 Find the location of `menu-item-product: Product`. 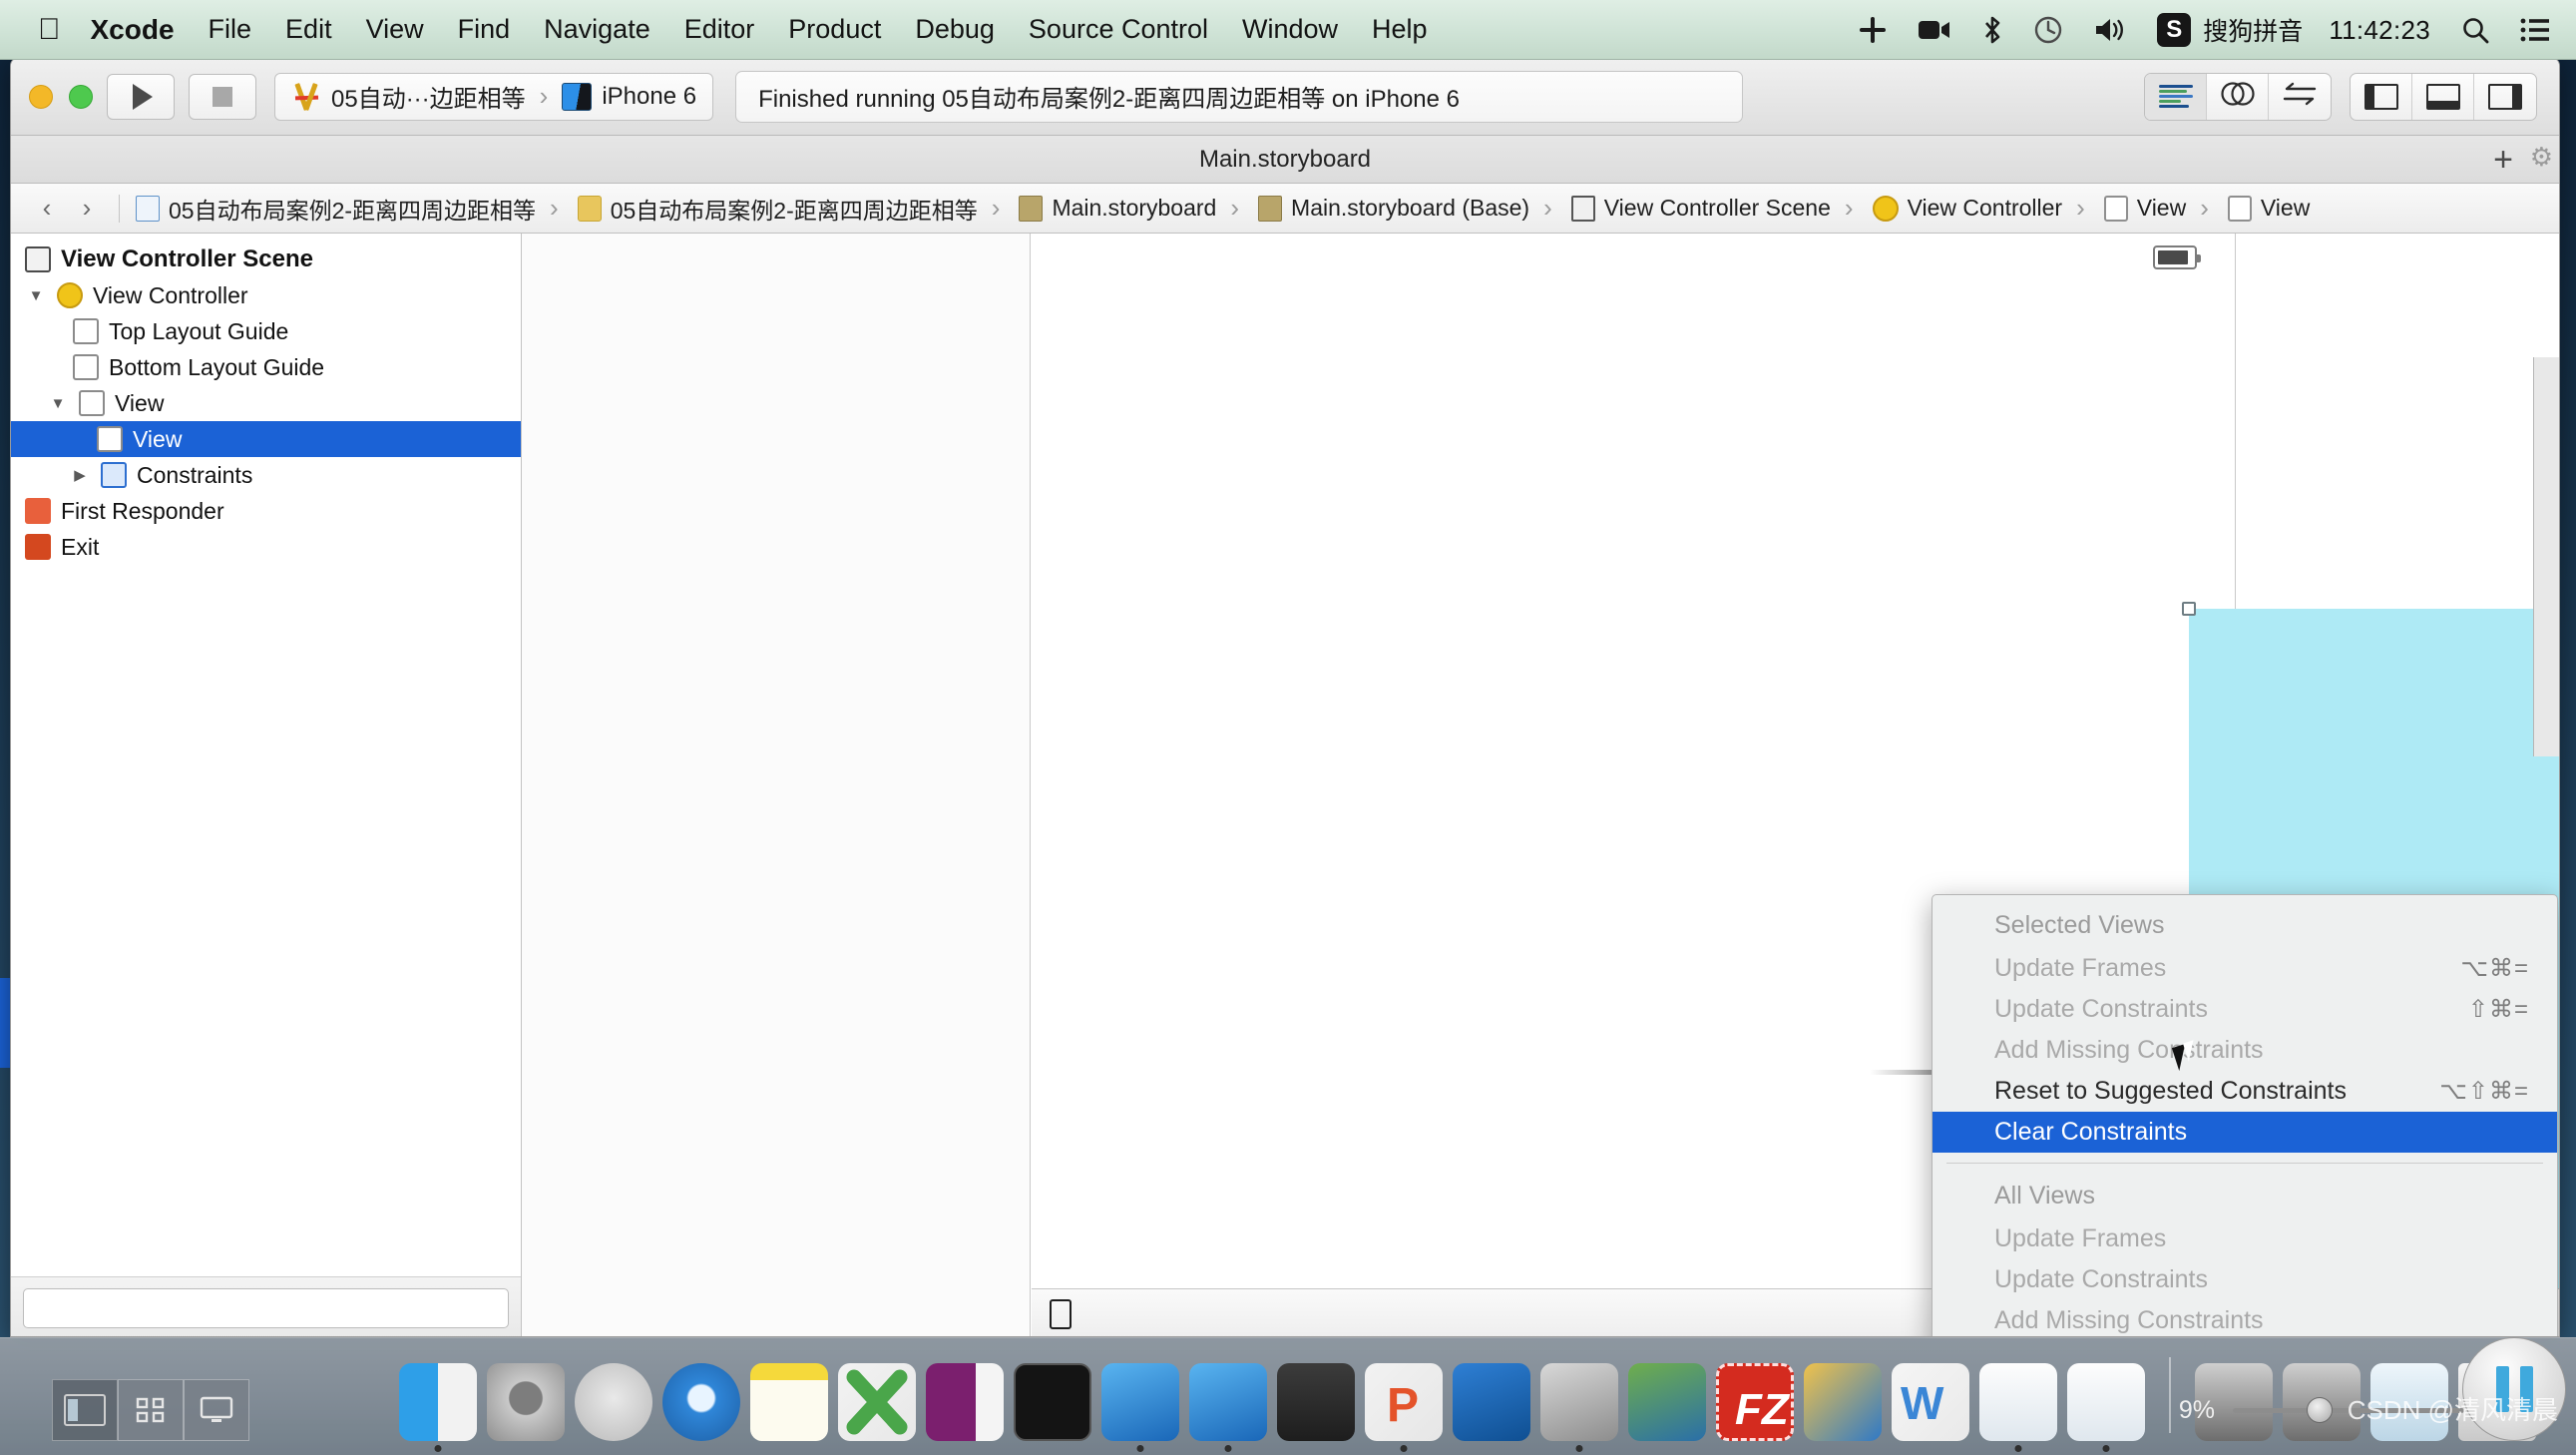

menu-item-product: Product is located at coordinates (834, 29).